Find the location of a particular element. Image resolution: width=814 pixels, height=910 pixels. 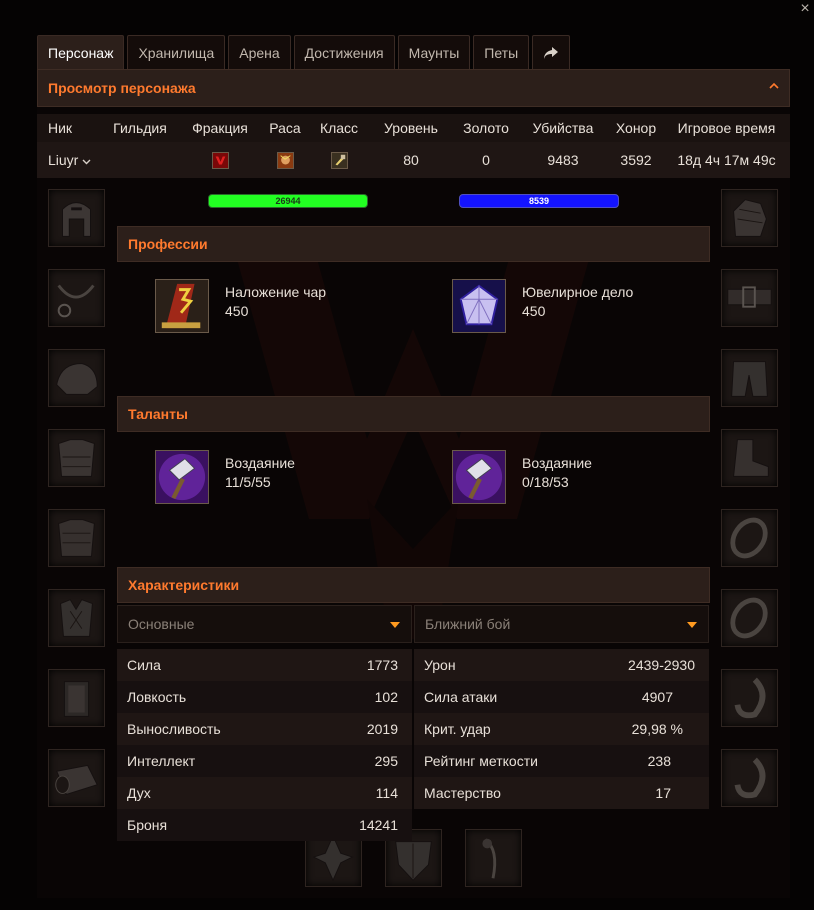

necklace-icon is located at coordinates (76, 301).